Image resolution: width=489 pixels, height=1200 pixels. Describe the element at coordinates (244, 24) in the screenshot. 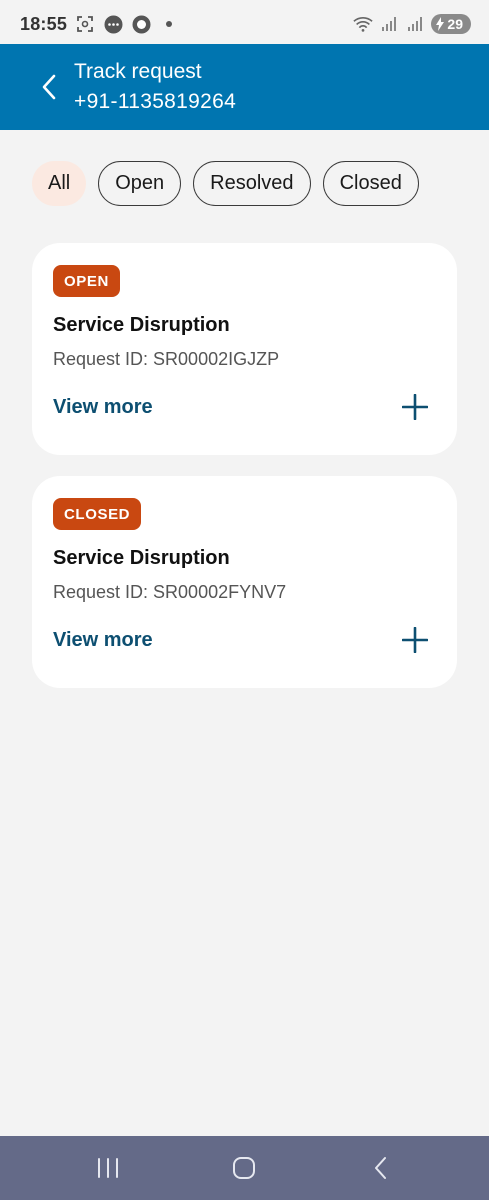

I see `status-bar: 18:55 29` at that location.